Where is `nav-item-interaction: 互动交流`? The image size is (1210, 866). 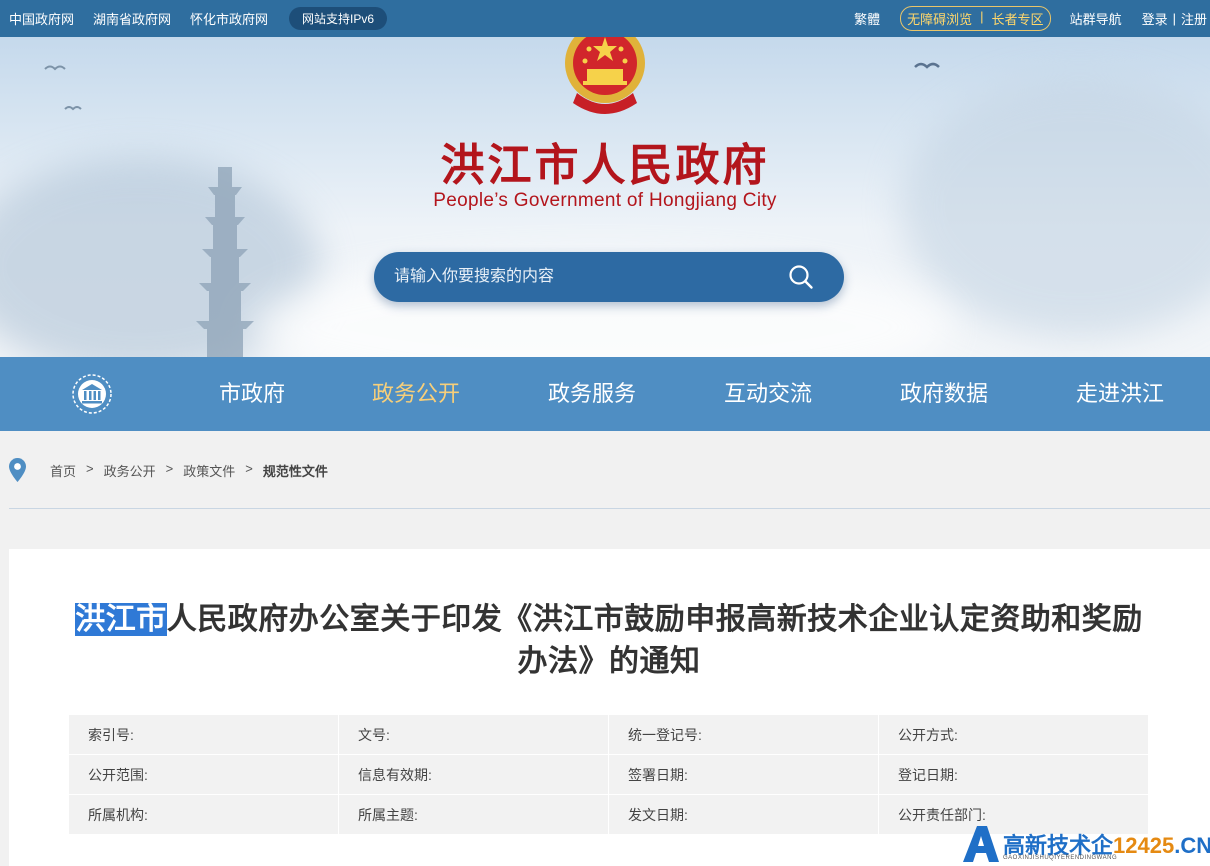 nav-item-interaction: 互动交流 is located at coordinates (768, 394).